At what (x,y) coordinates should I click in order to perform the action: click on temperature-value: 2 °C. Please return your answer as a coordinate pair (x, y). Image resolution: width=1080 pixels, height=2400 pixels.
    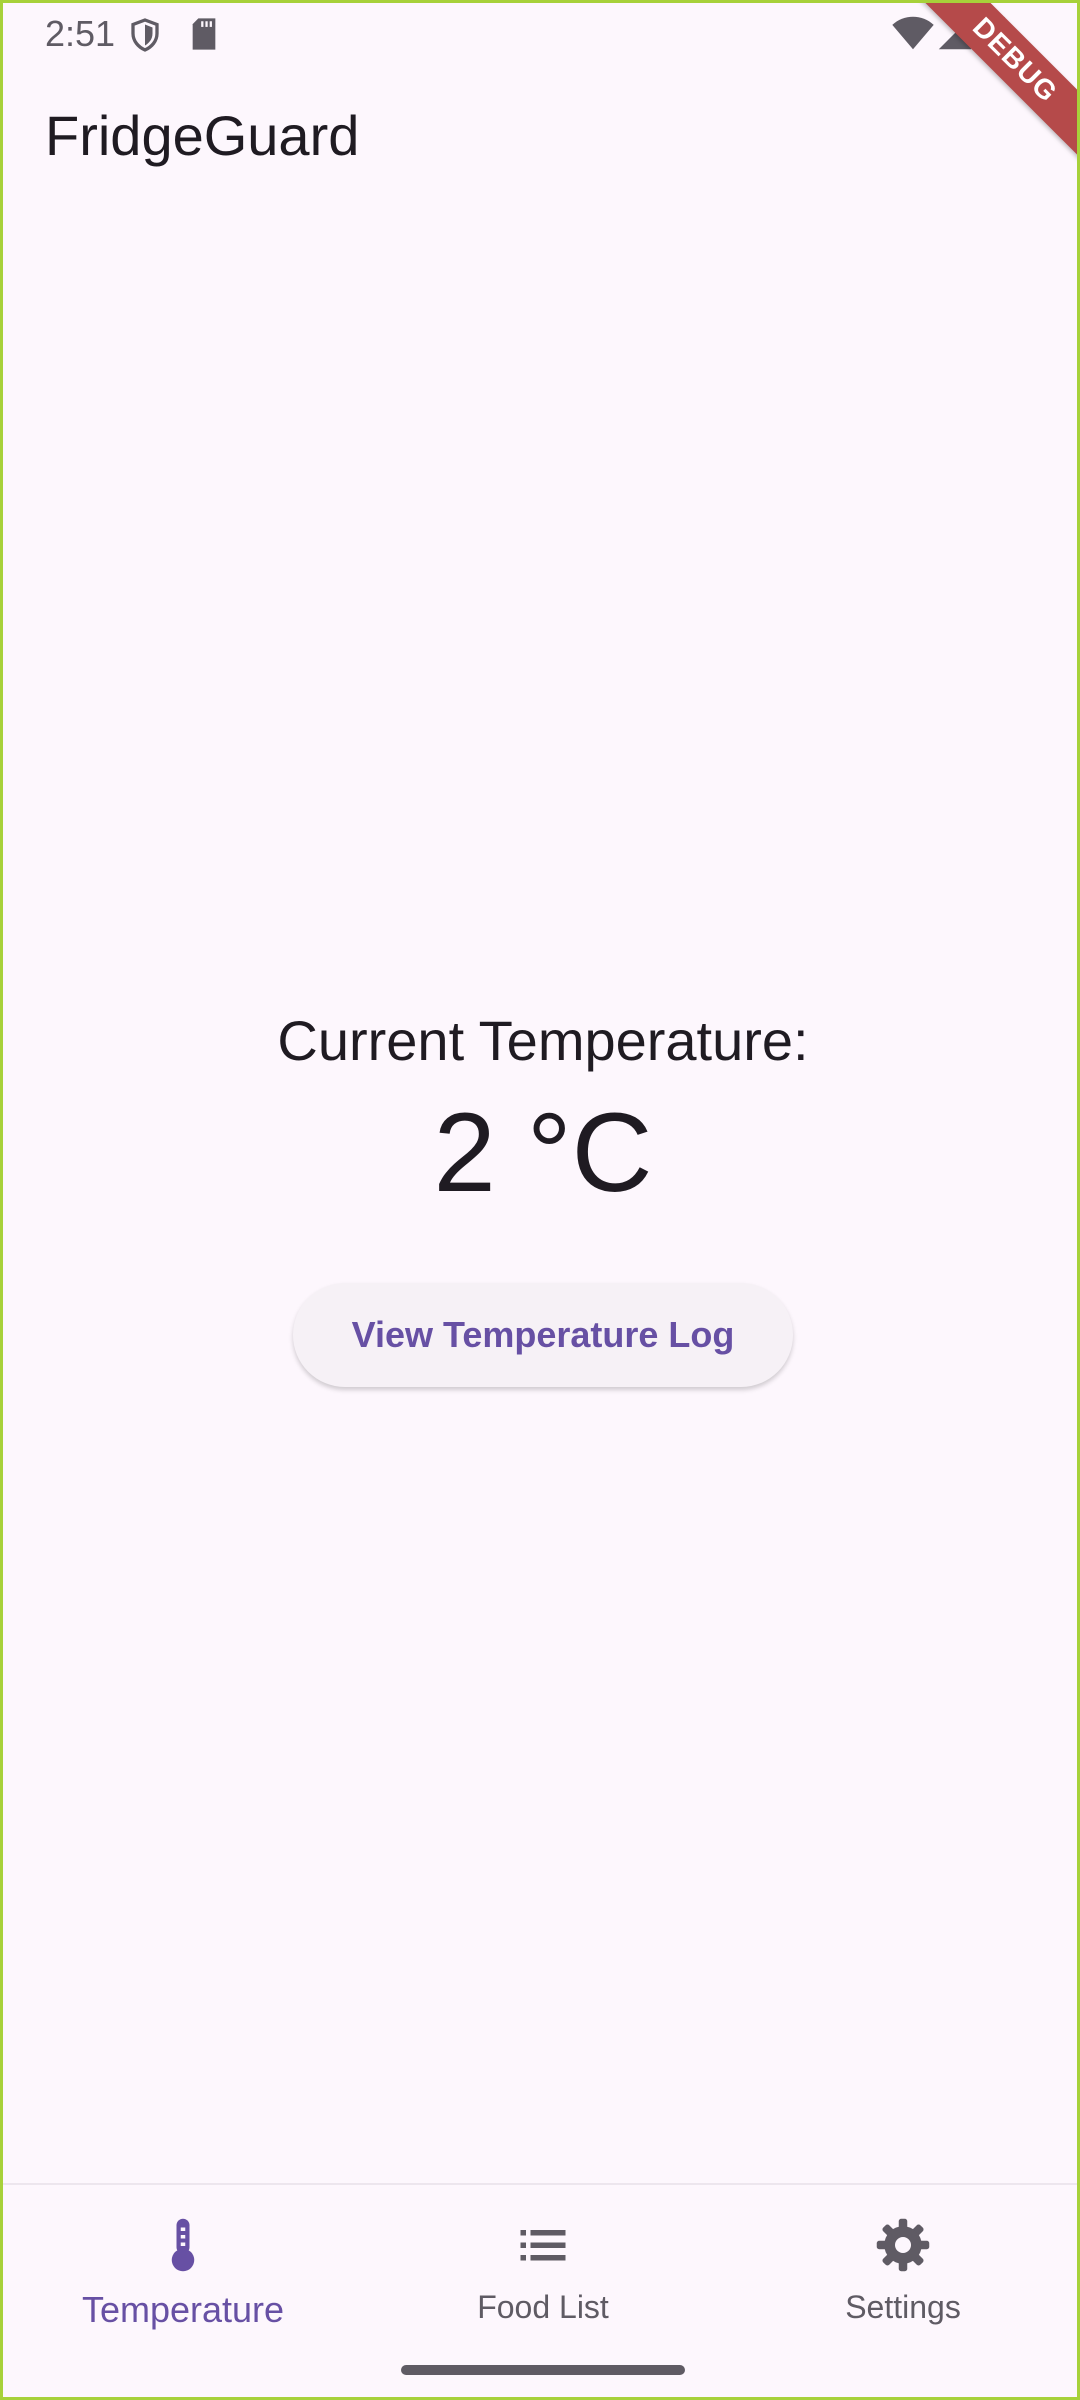
    Looking at the image, I should click on (543, 1152).